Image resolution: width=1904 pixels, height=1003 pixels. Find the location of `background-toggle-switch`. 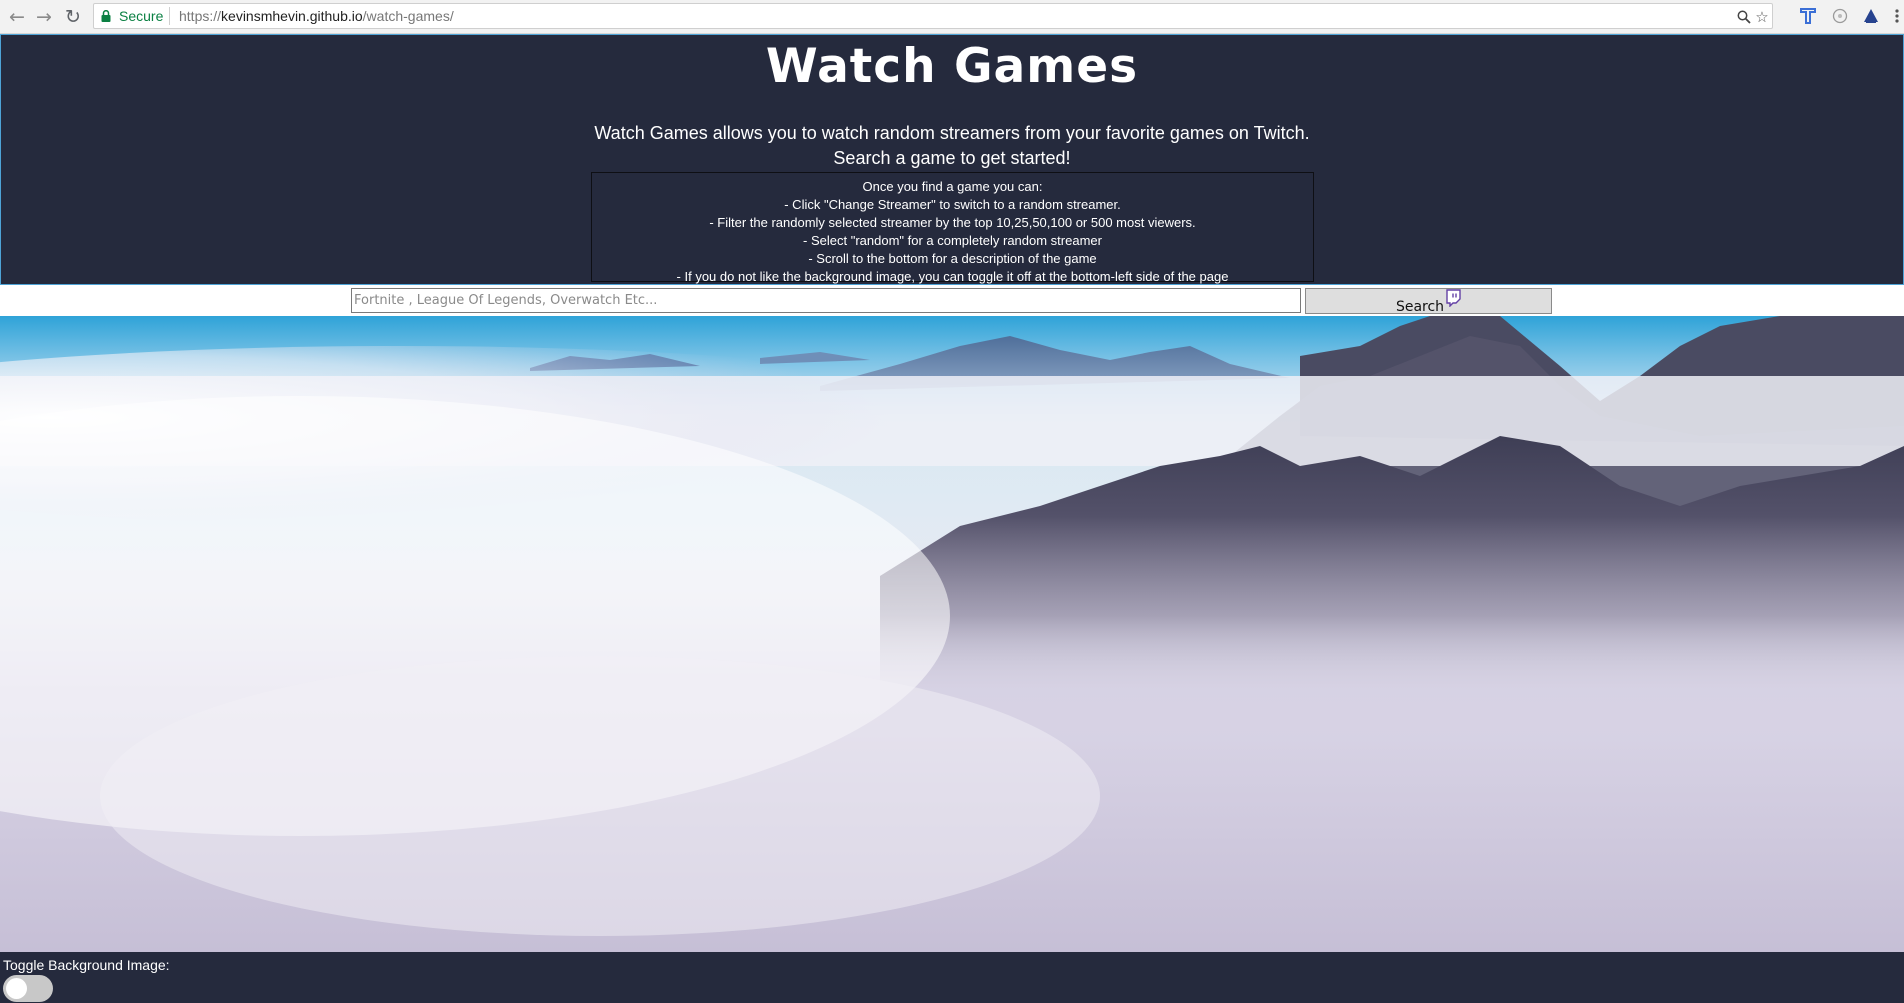

background-toggle-switch is located at coordinates (28, 988).